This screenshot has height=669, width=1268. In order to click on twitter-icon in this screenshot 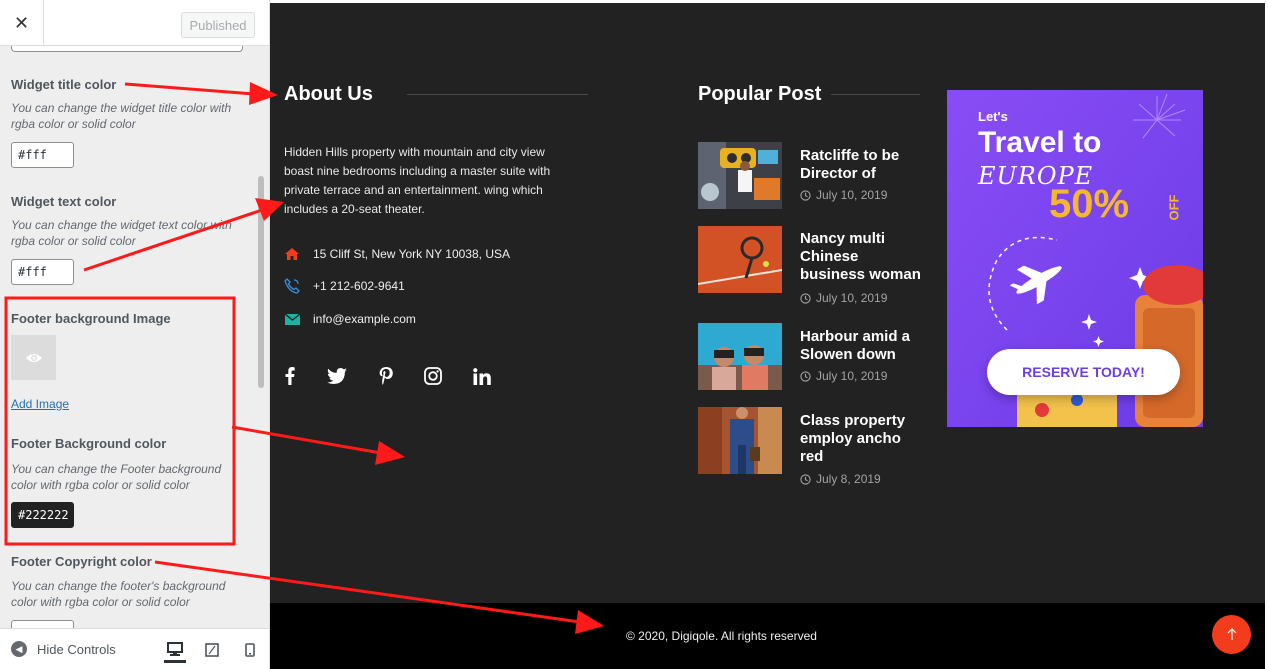, I will do `click(337, 376)`.